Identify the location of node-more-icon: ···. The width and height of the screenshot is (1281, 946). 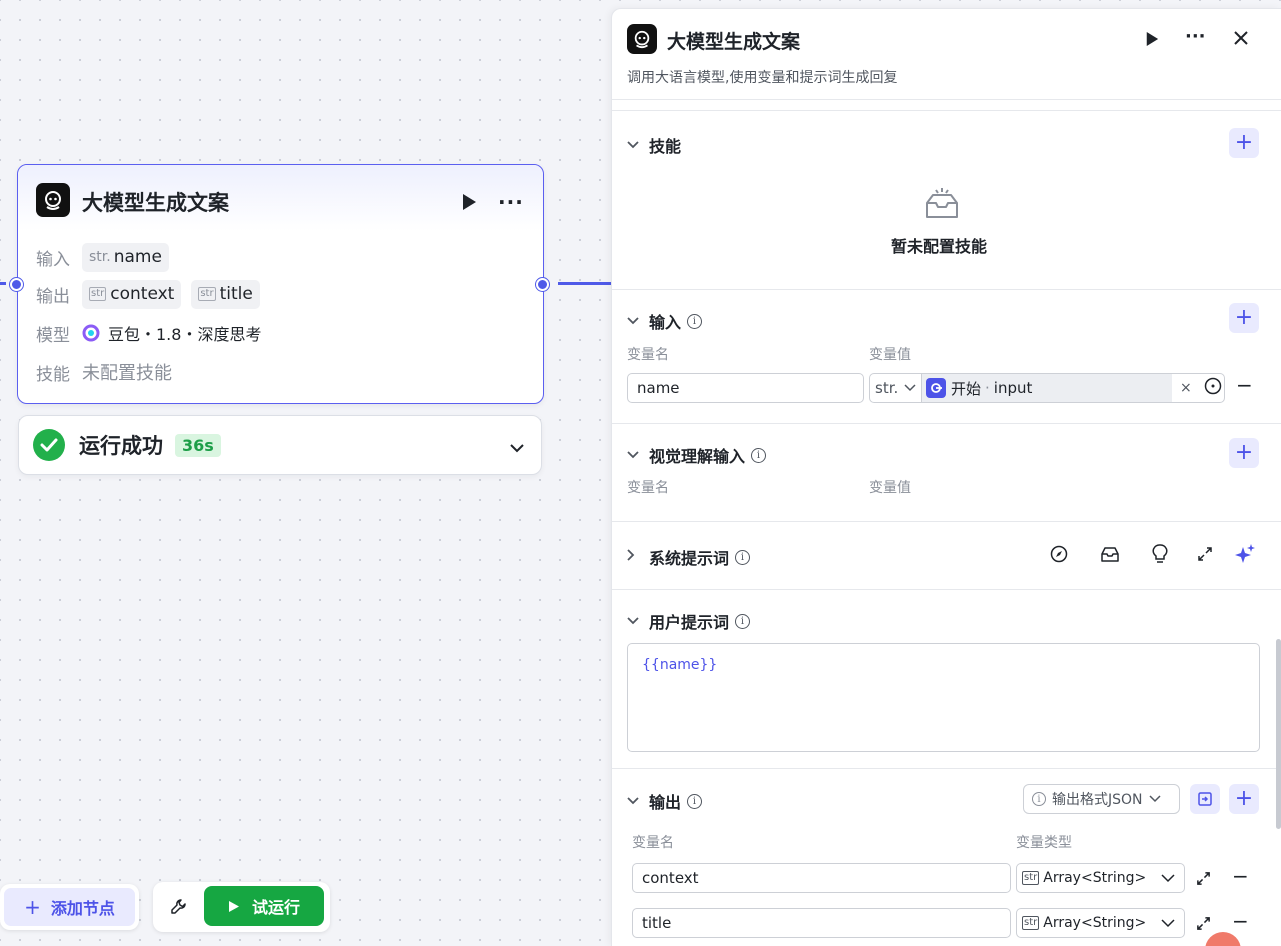
(511, 202).